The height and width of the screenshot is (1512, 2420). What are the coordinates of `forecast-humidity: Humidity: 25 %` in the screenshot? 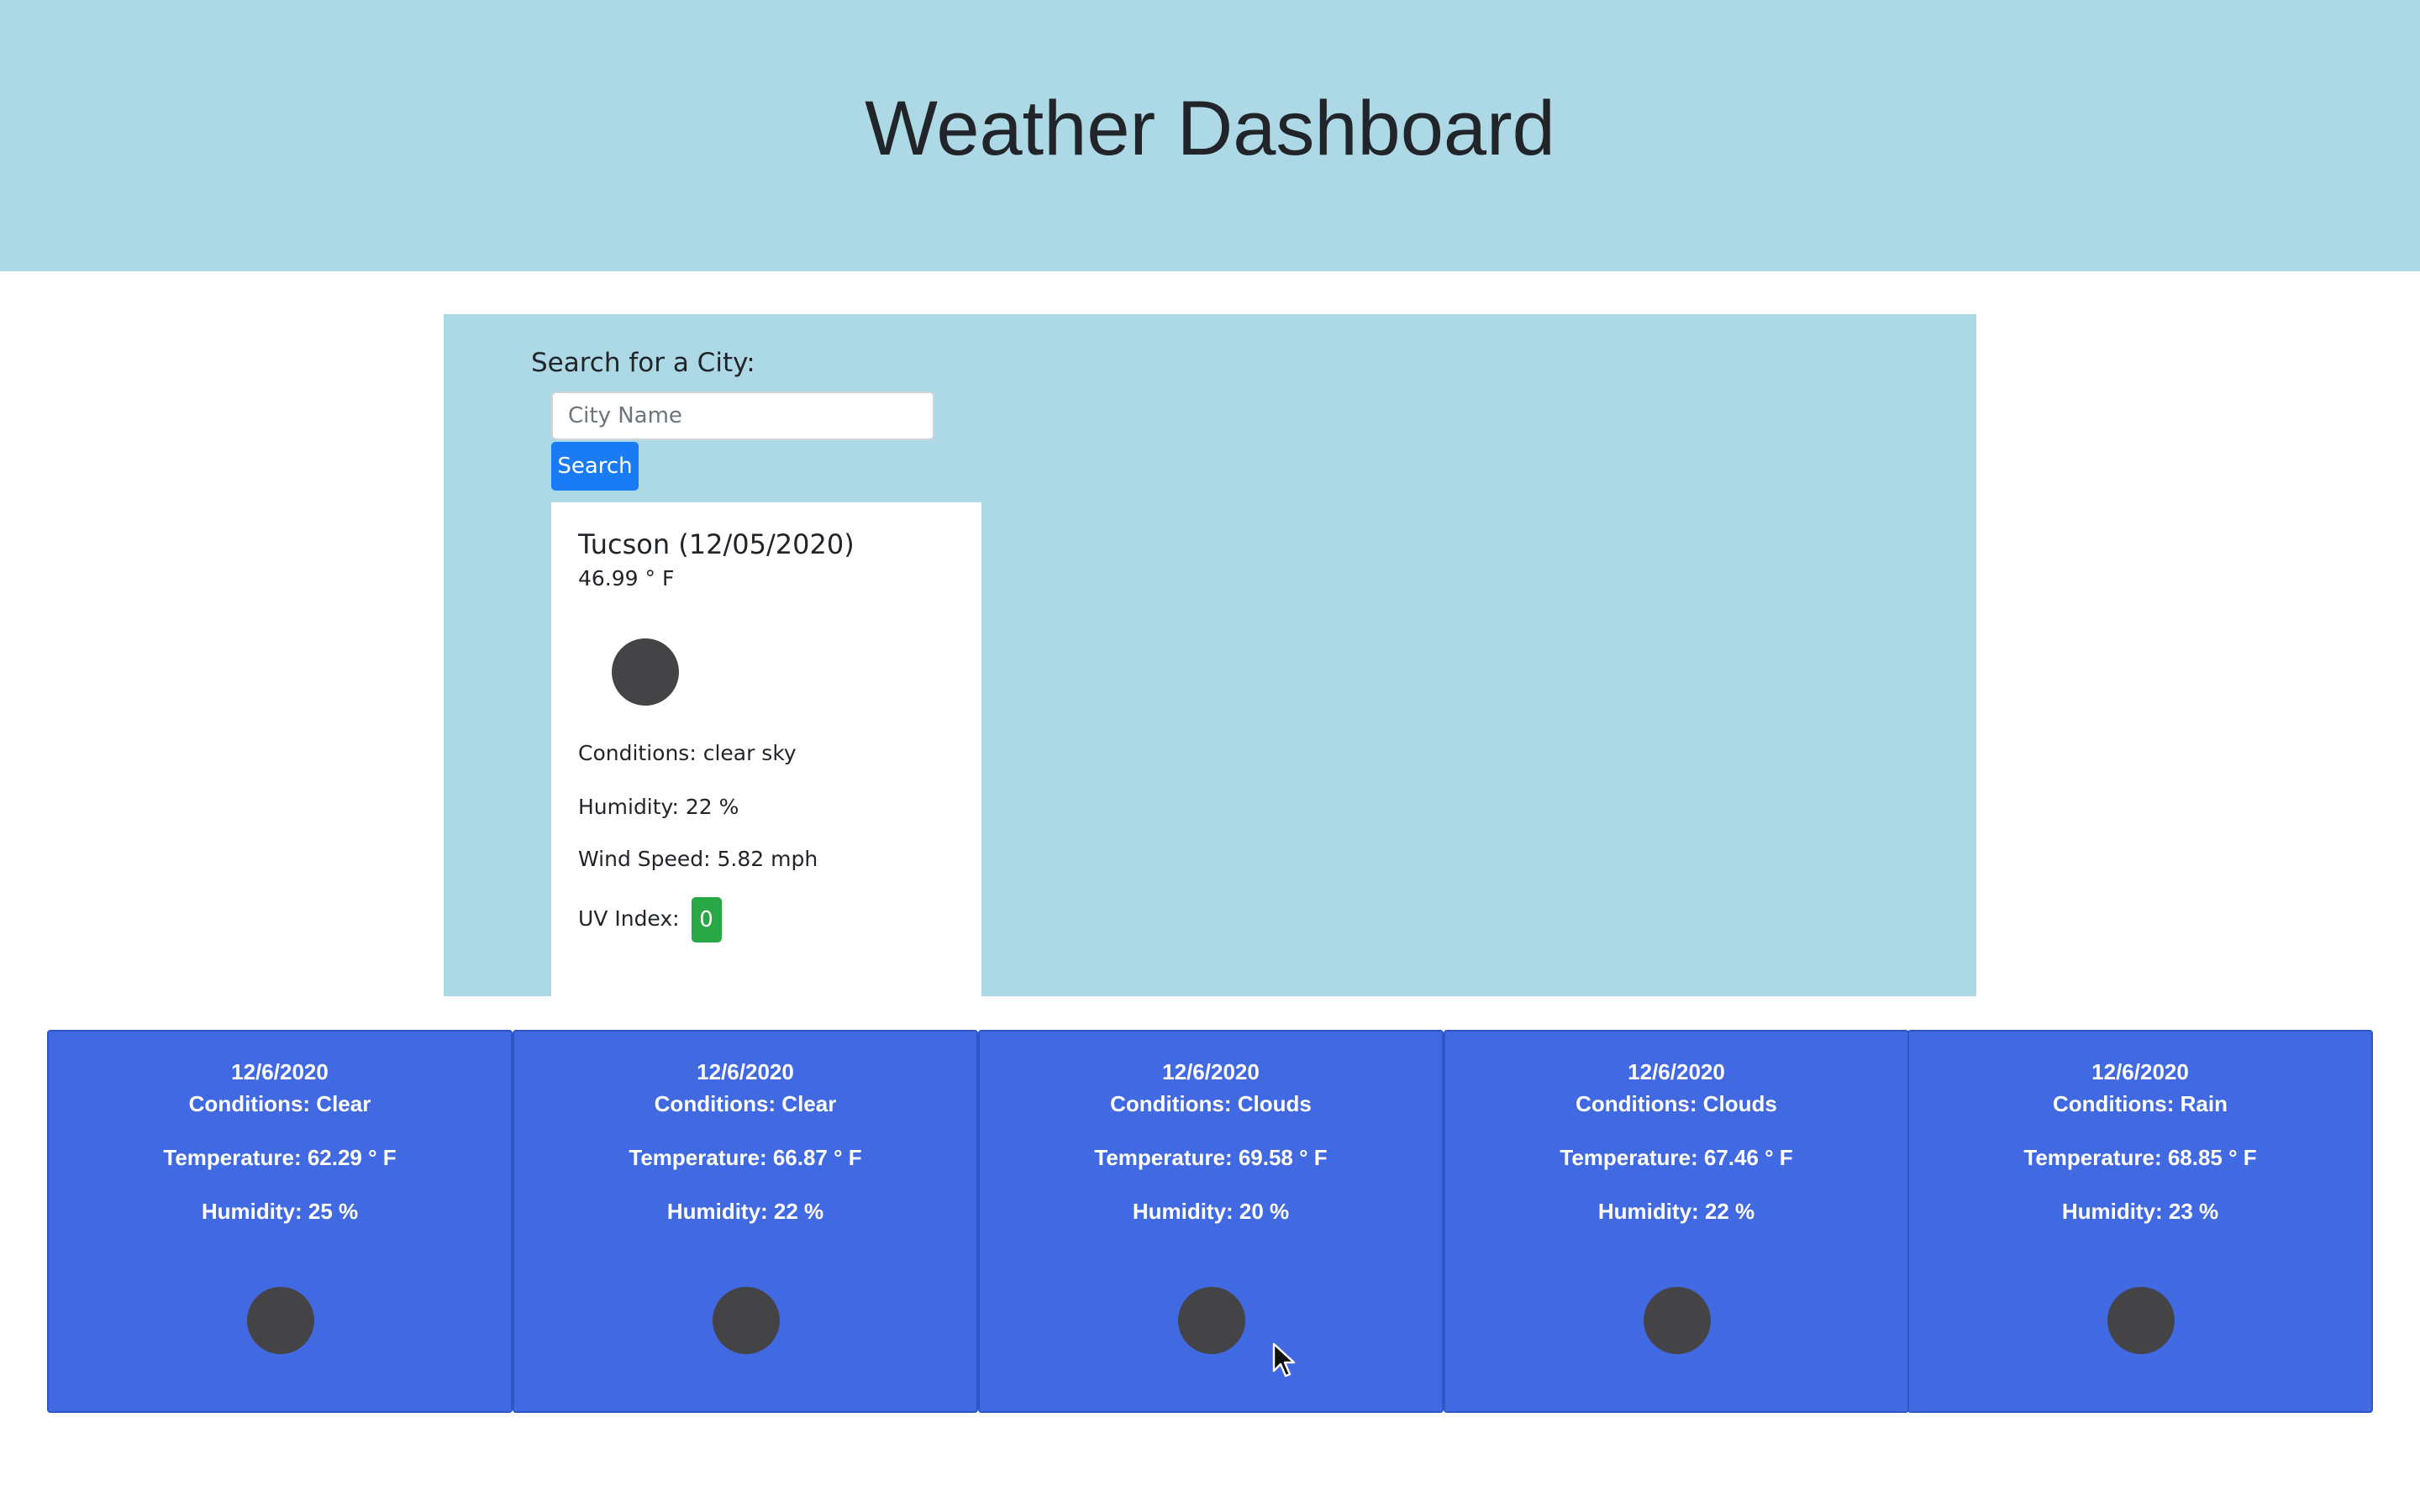 It's located at (280, 1211).